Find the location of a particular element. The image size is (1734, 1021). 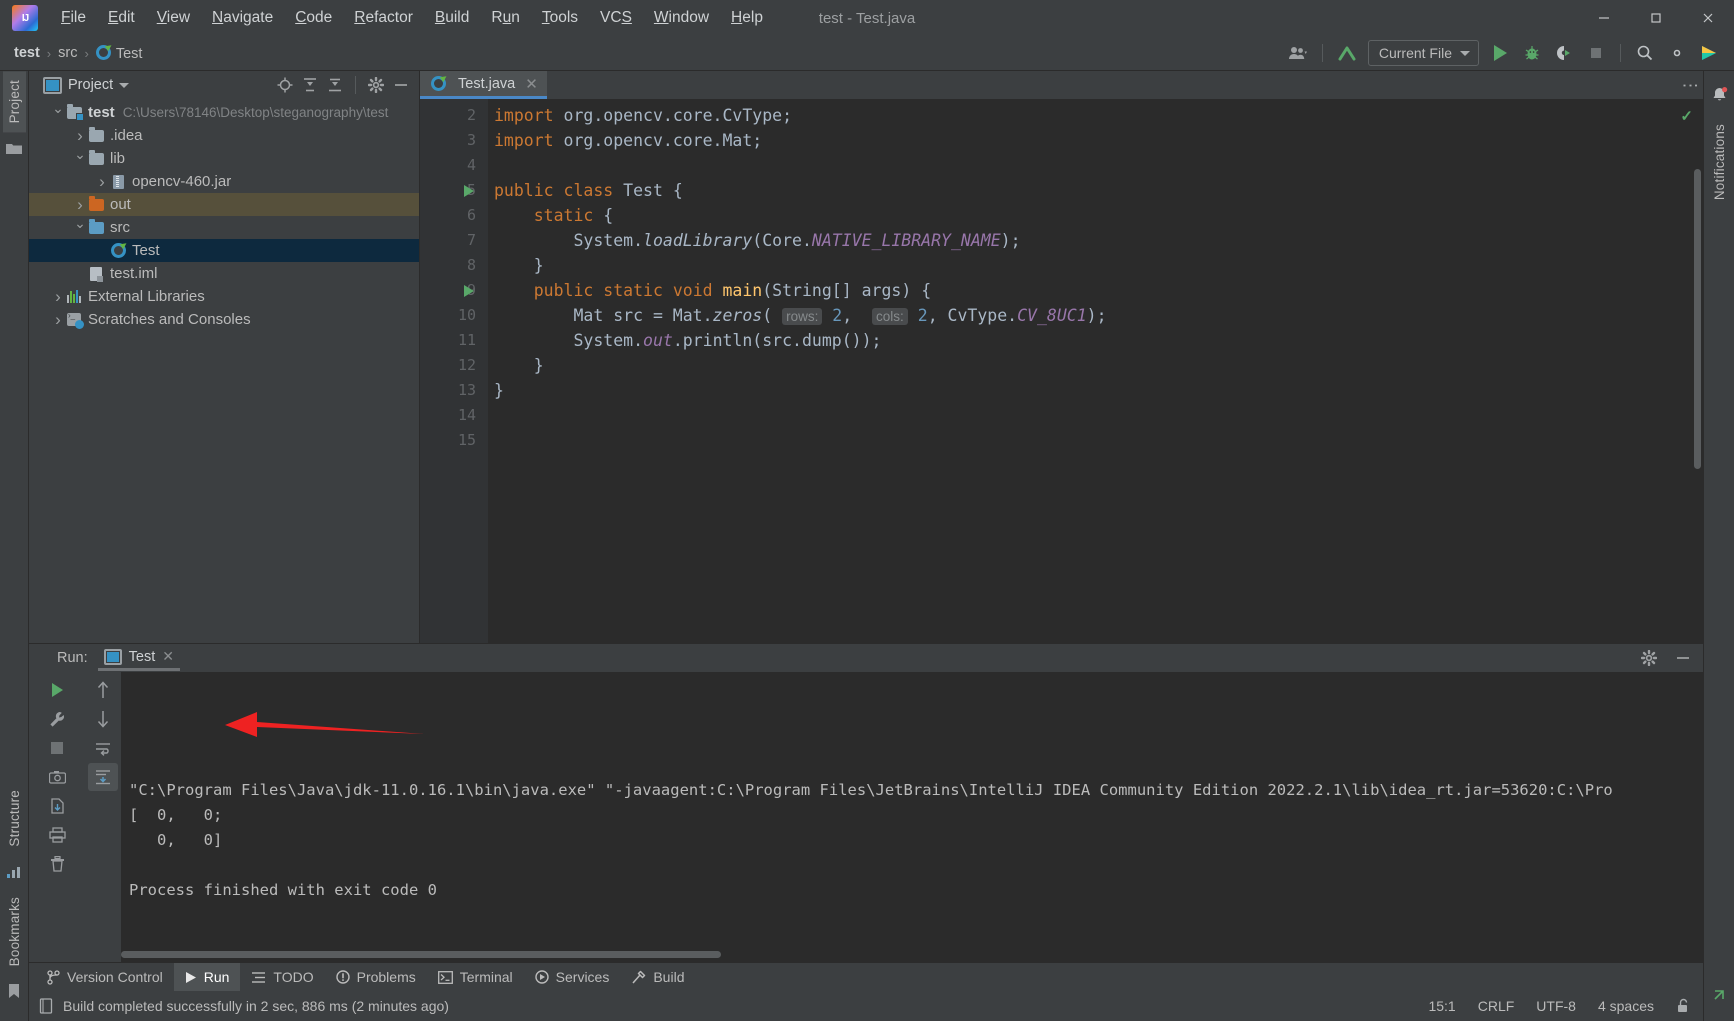

tool-tab-bookmarks: Bookmarks is located at coordinates (14, 931).